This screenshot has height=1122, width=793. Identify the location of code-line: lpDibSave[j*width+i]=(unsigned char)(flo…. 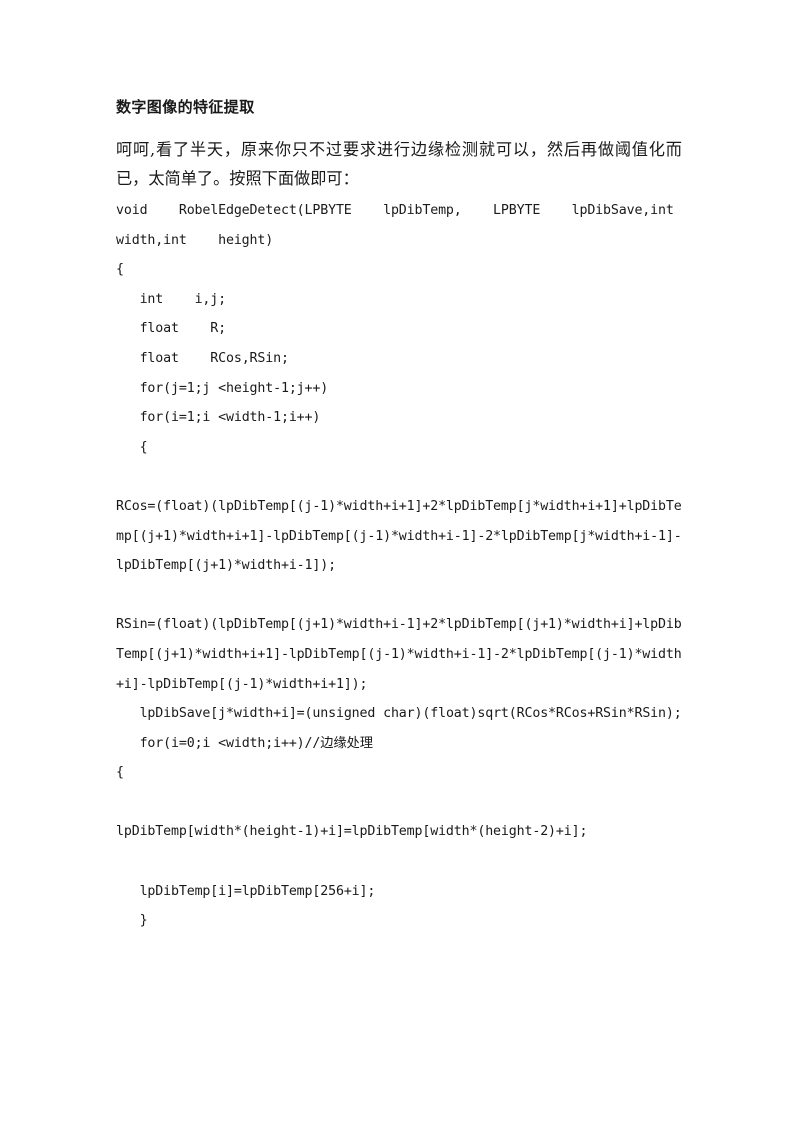
(399, 714).